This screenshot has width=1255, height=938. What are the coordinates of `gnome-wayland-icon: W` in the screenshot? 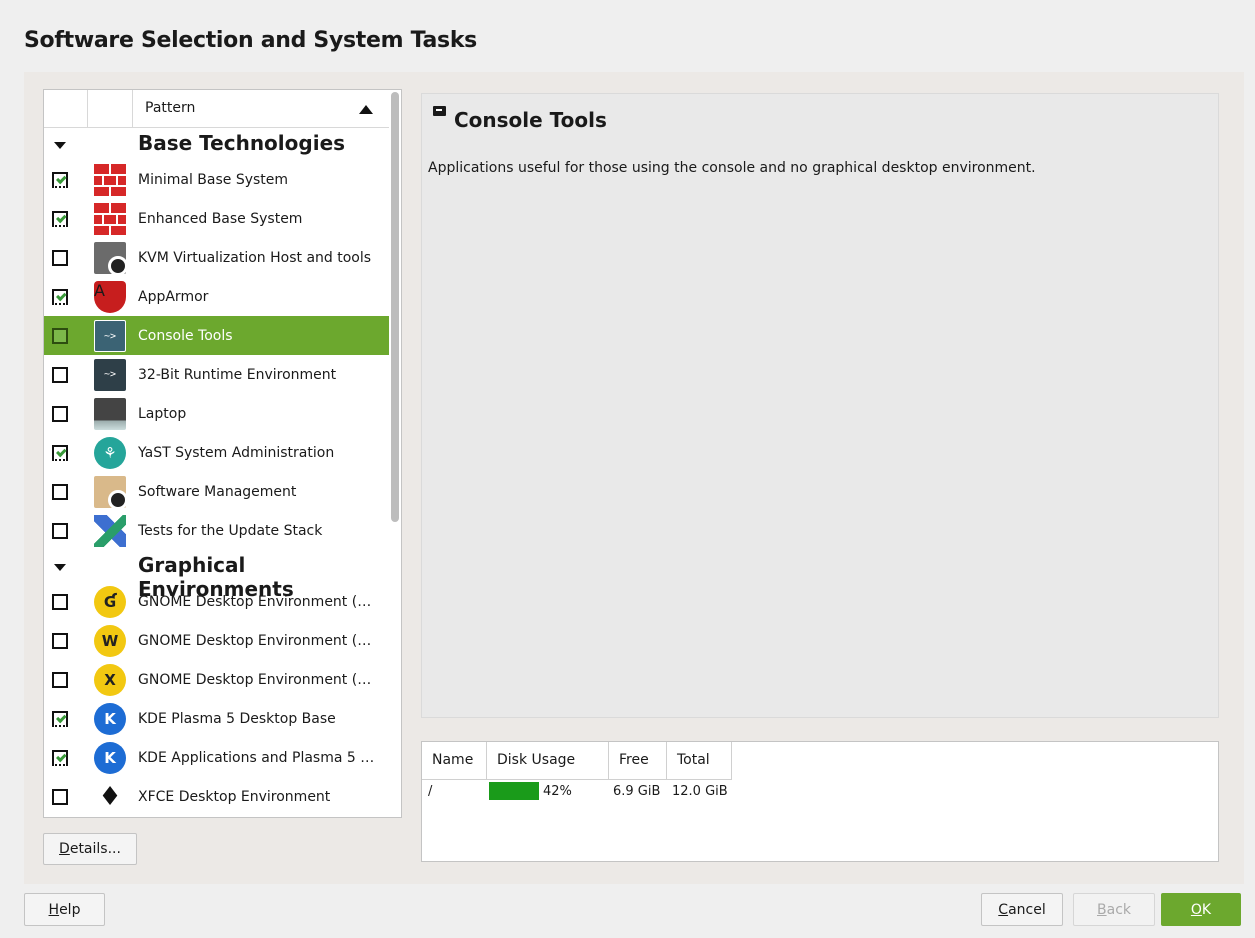 It's located at (110, 640).